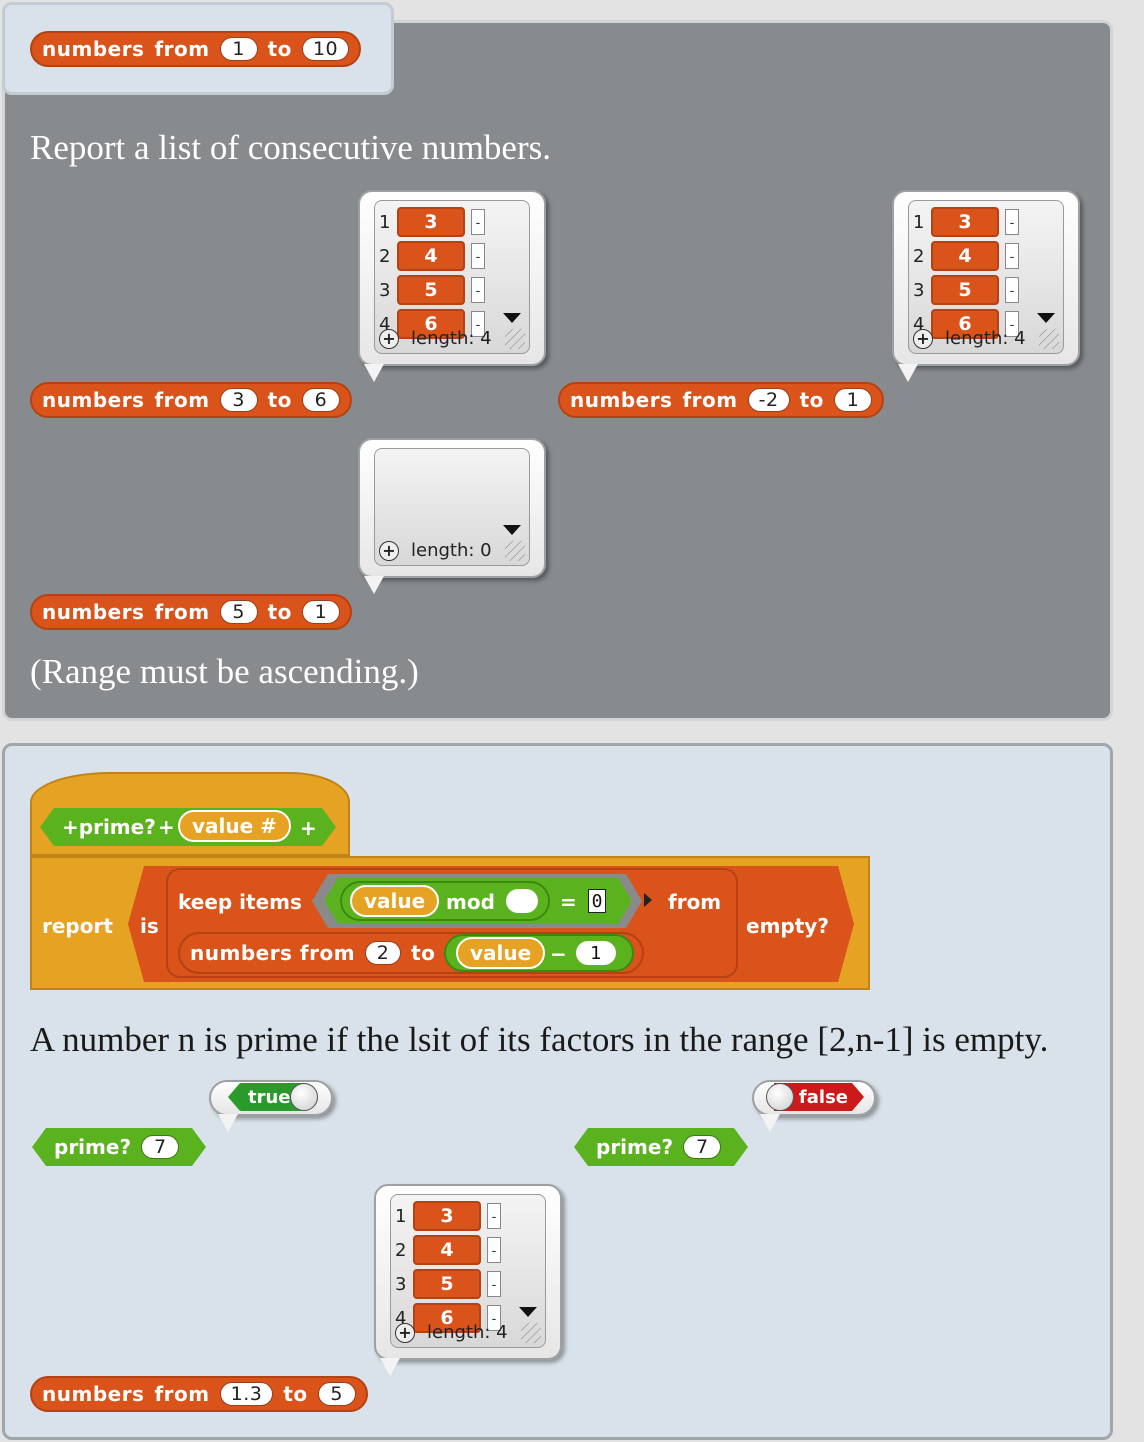 This screenshot has width=1144, height=1442. What do you see at coordinates (240, 902) in the screenshot?
I see `keep-items-label: keep items` at bounding box center [240, 902].